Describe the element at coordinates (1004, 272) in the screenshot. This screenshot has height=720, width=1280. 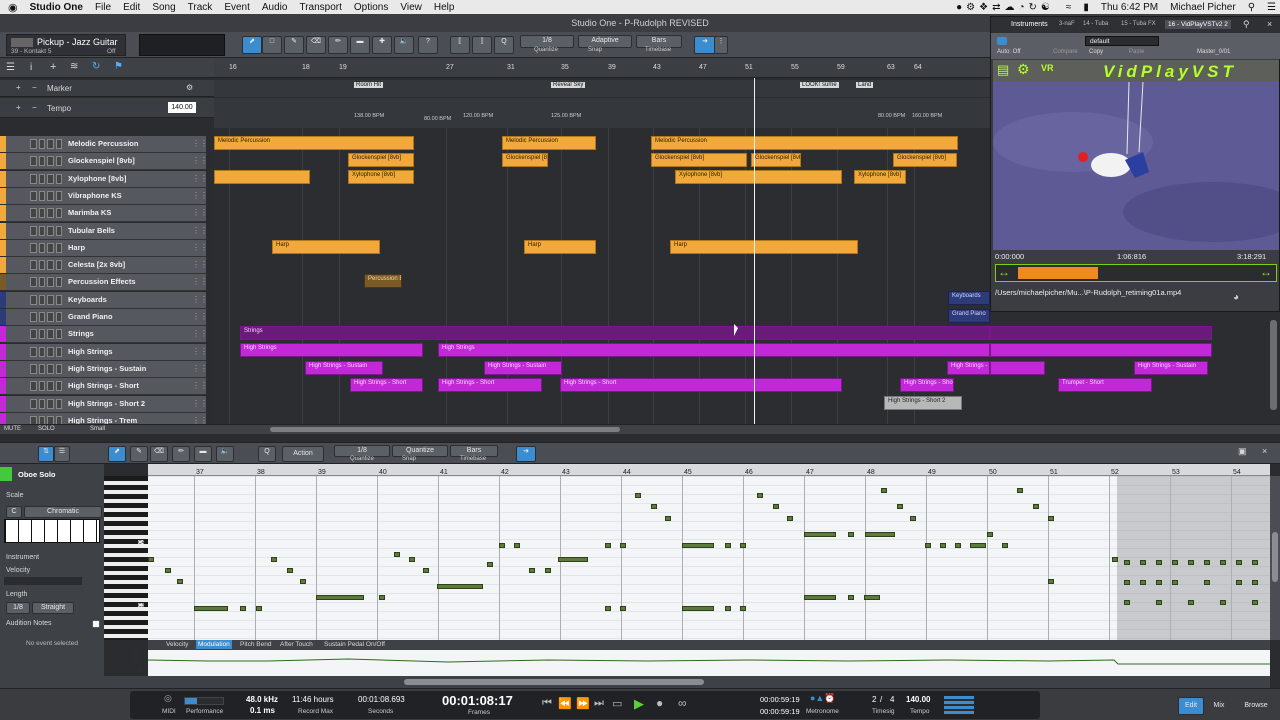
I see `scrub-left-arrow-icon: ↔` at that location.